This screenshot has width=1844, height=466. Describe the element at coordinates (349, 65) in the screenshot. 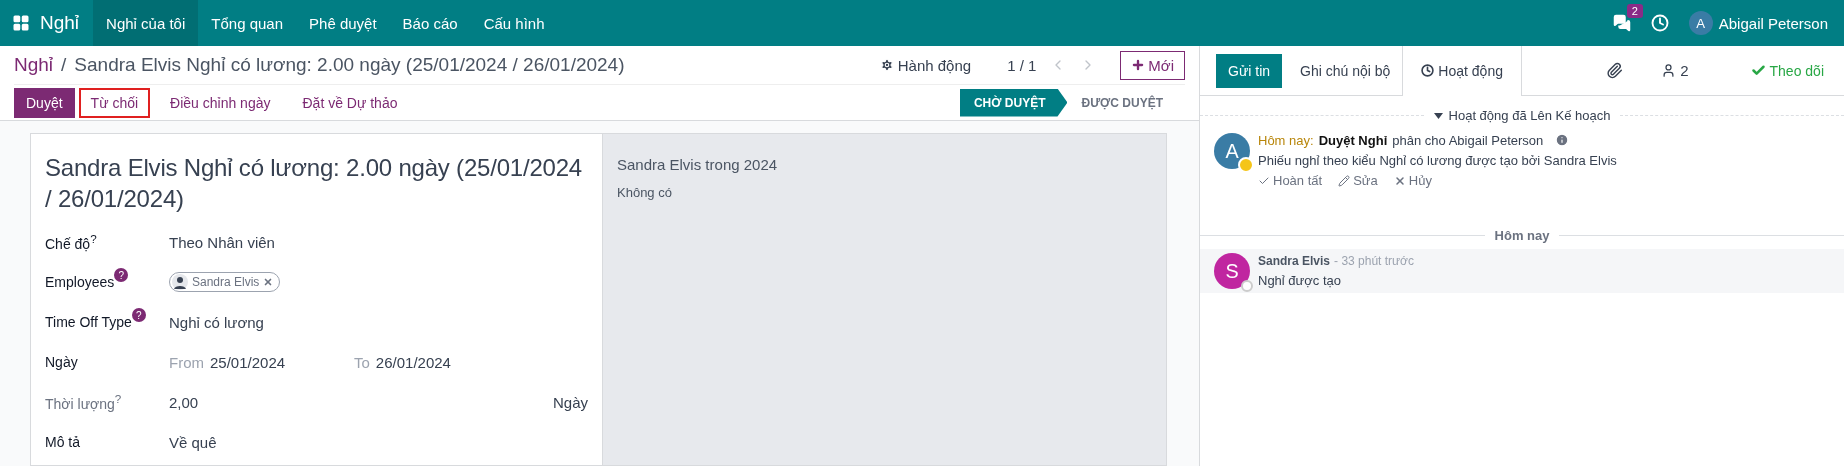

I see `breadcrumb-current: Sandra Elvis Nghỉ có lương: 2.00 ngày (25/01/2024 / 26/01/2024)` at that location.